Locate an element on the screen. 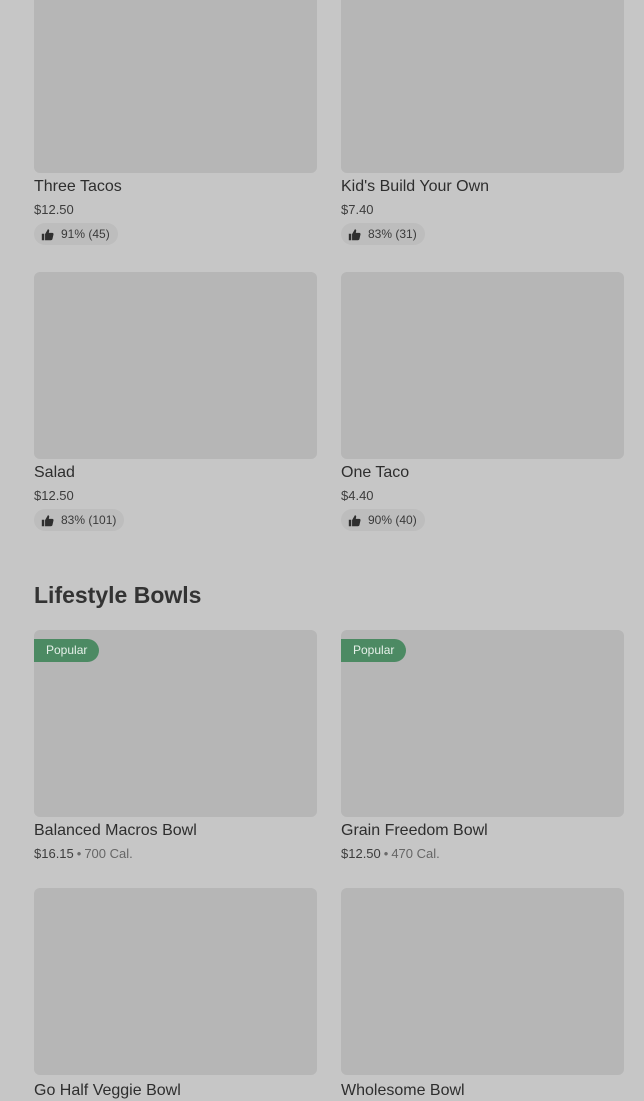 This screenshot has width=644, height=1101. menu-item-name: Three Tacos is located at coordinates (78, 186).